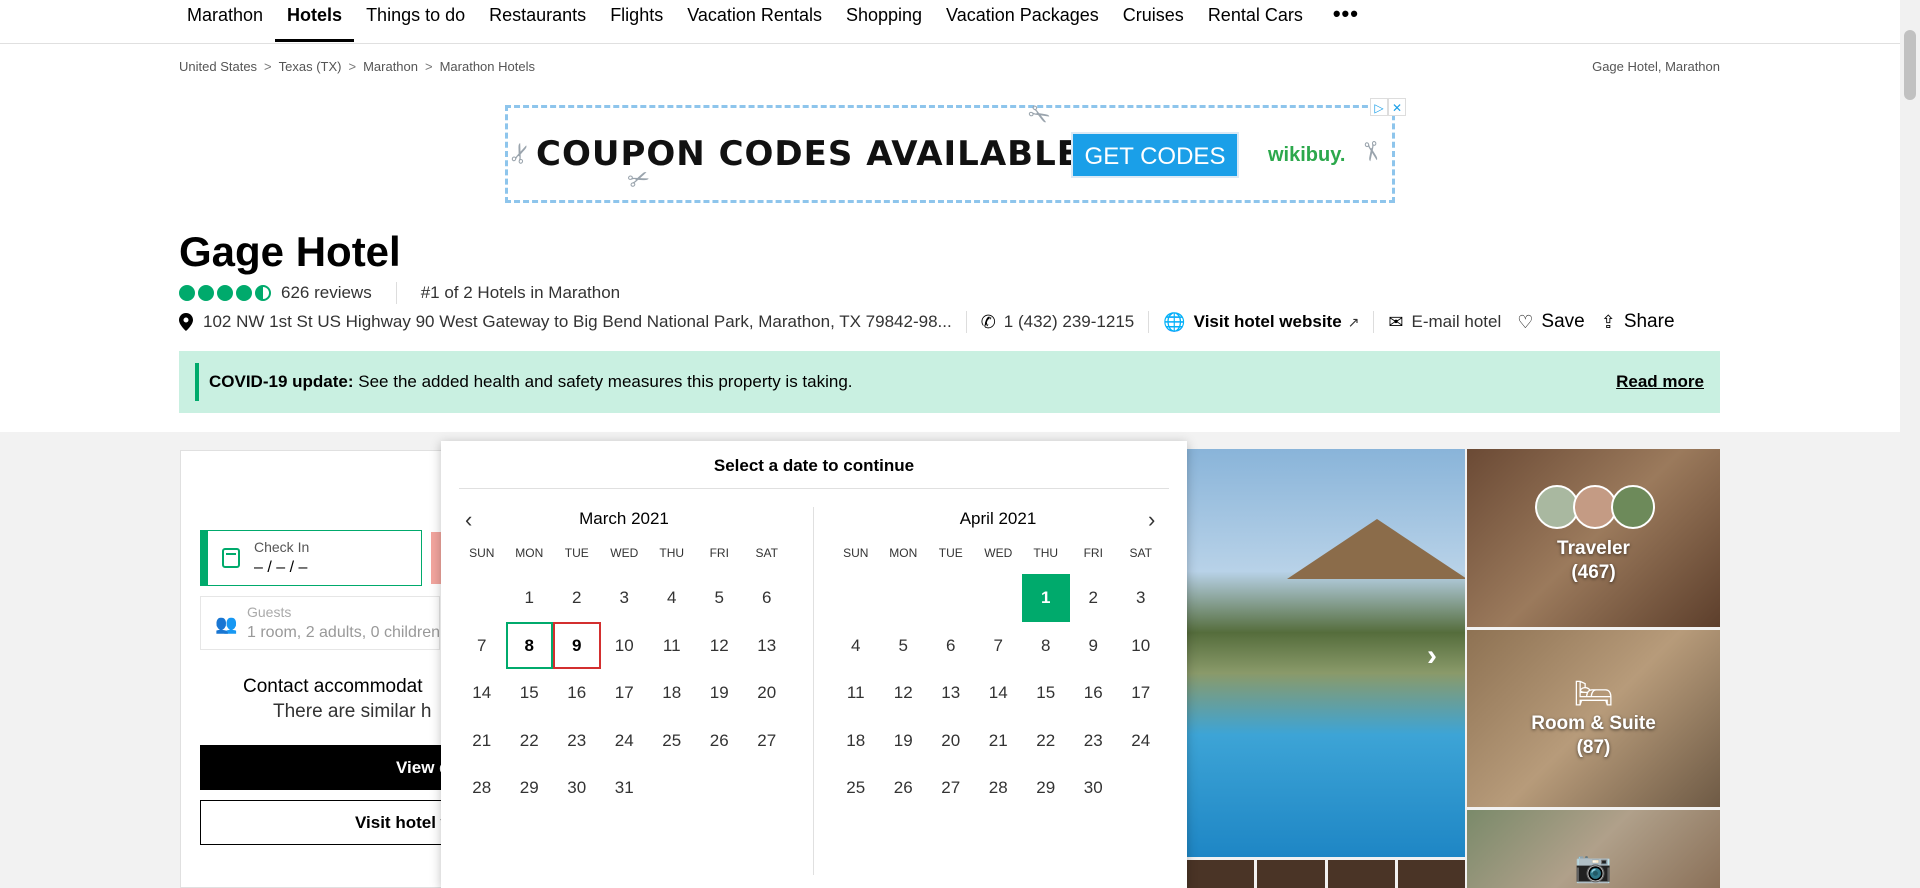  I want to click on nav-item-shopping: Shopping, so click(884, 21).